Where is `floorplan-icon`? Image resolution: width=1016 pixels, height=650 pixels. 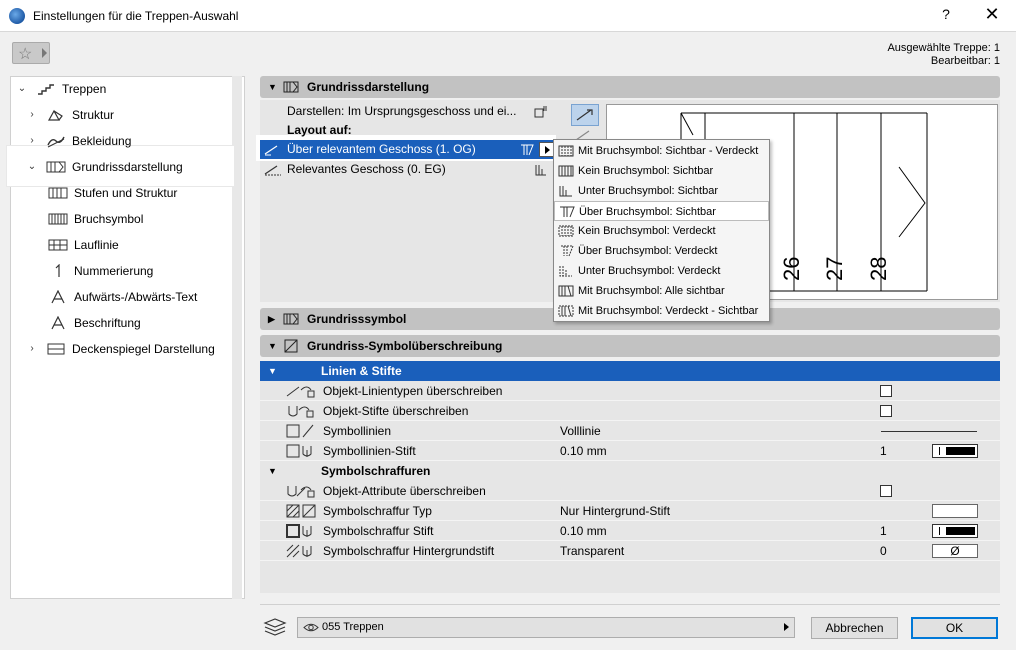
floorplan-icon is located at coordinates (291, 87).